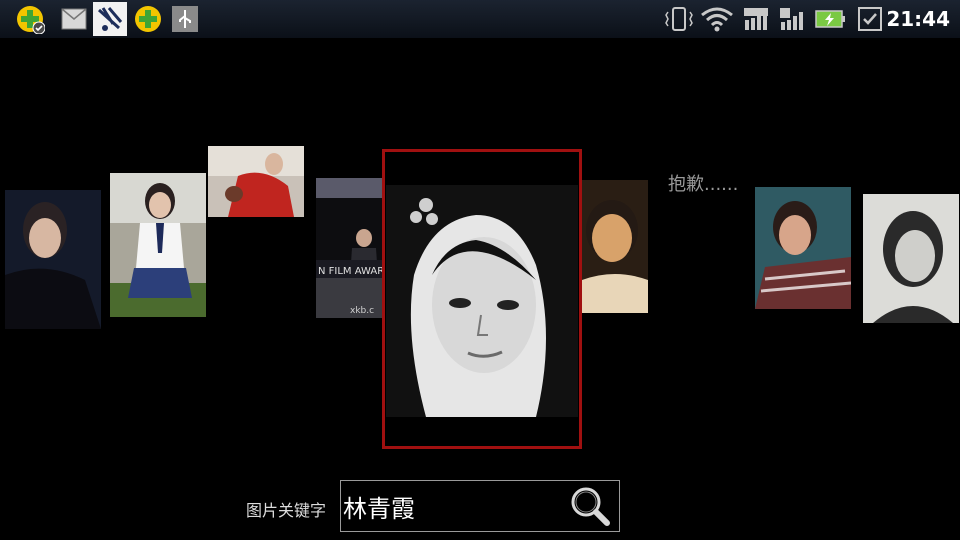  I want to click on signal-3g-icon, so click(756, 19).